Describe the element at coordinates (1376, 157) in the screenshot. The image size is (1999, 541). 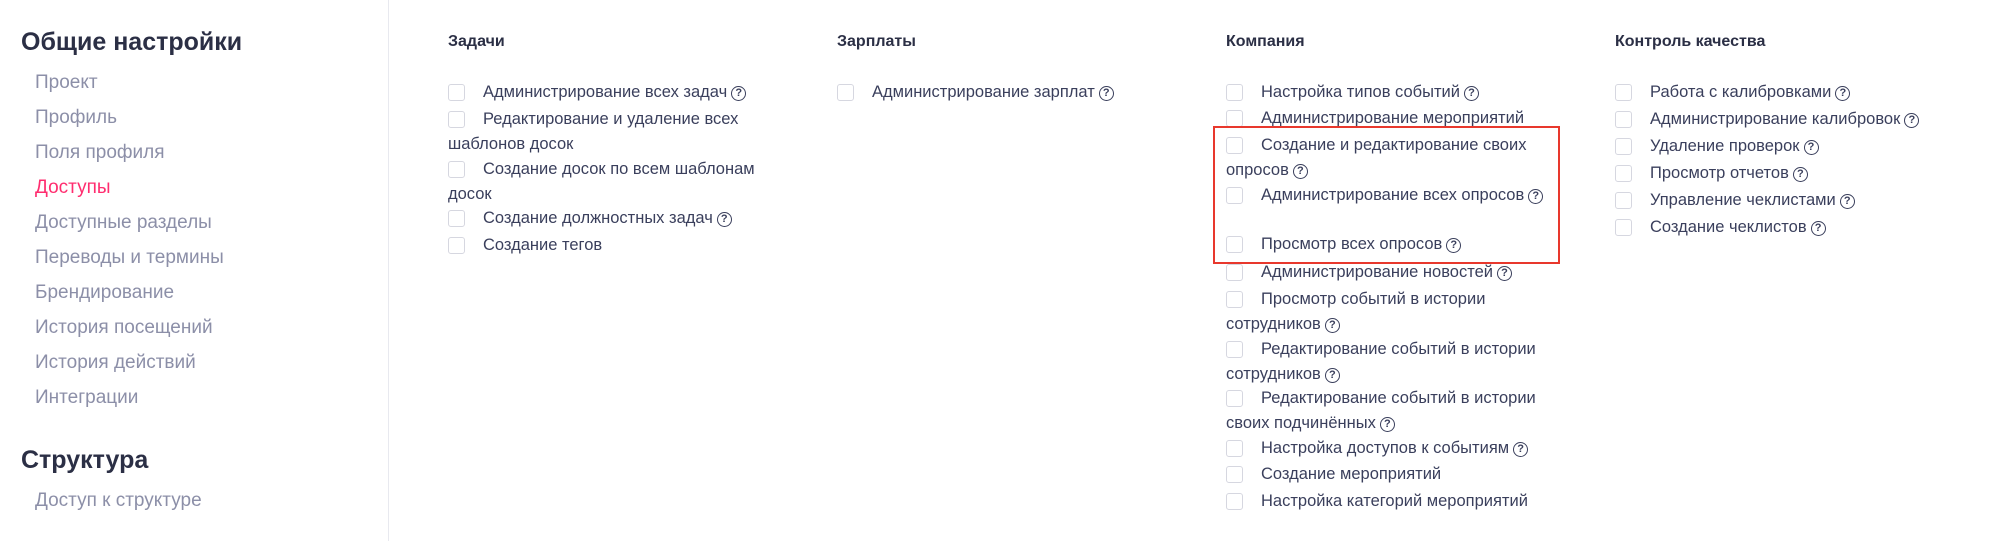
I see `permission-label: Создание и редактирование своих опросов` at that location.